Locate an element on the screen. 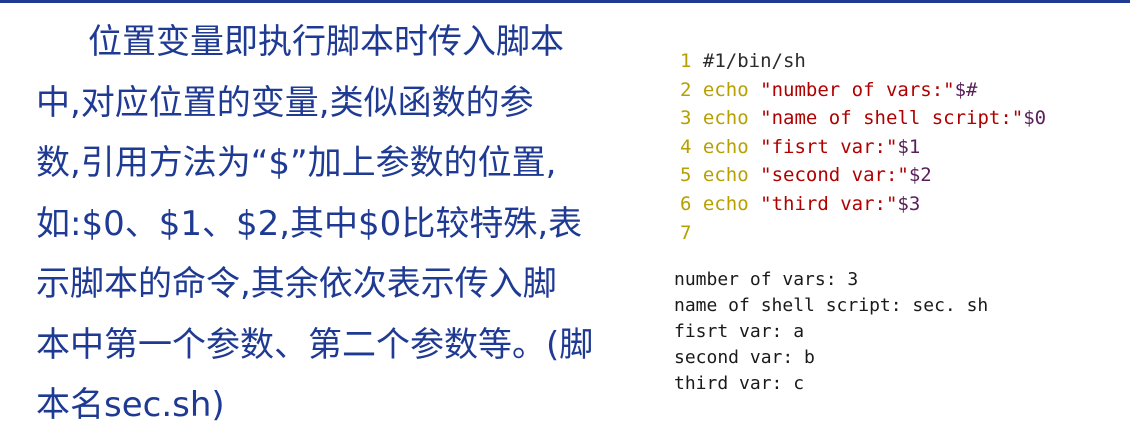 This screenshot has width=1130, height=442. paragraph-line: 本名sec.sh) is located at coordinates (130, 405).